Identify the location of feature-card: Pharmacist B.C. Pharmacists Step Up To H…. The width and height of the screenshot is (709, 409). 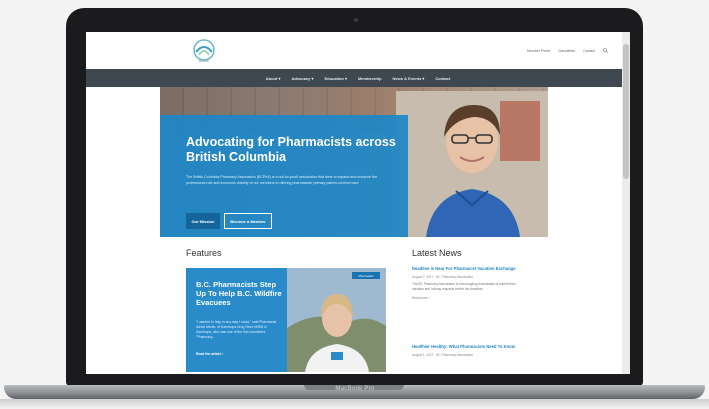
(286, 320).